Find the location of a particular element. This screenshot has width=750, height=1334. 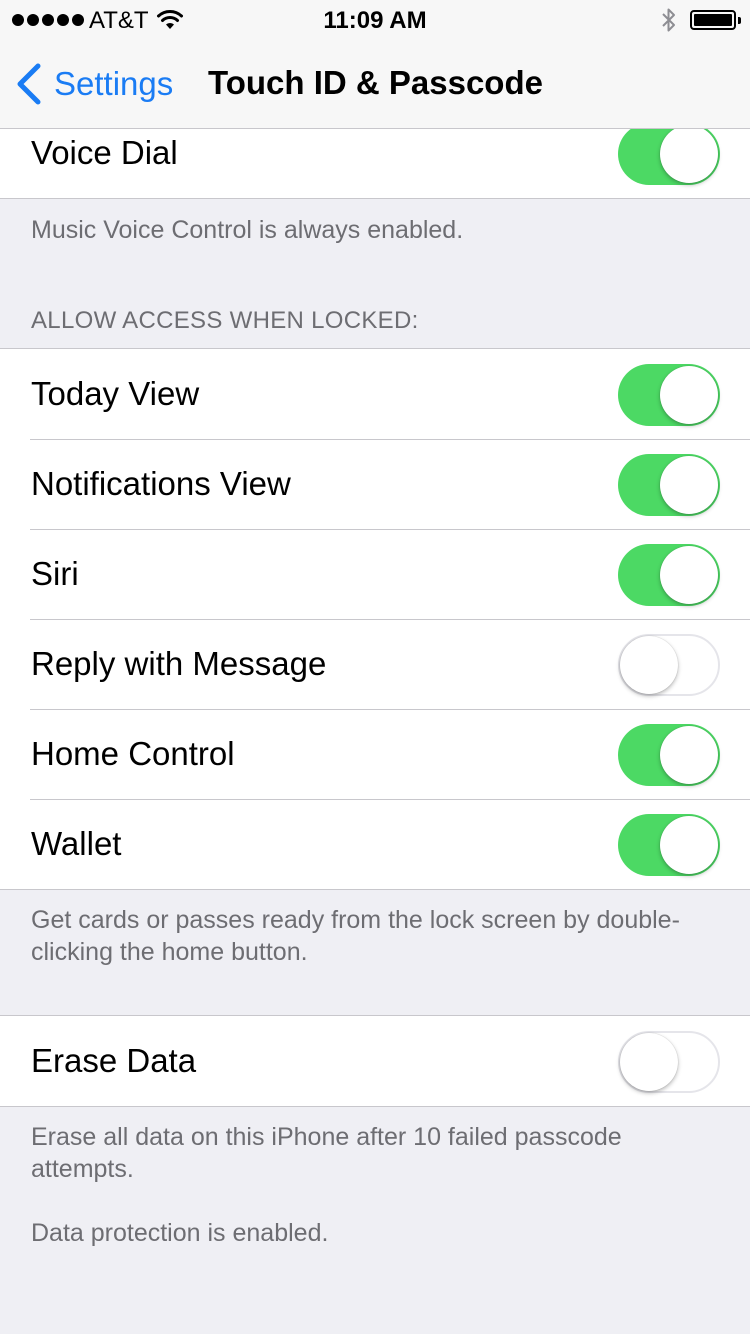

row-label: Wallet is located at coordinates (76, 843).